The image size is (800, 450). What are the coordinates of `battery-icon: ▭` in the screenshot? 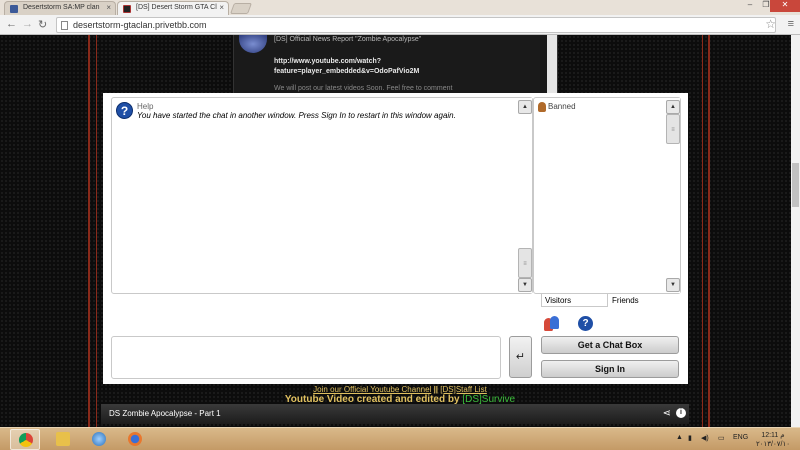 It's located at (721, 438).